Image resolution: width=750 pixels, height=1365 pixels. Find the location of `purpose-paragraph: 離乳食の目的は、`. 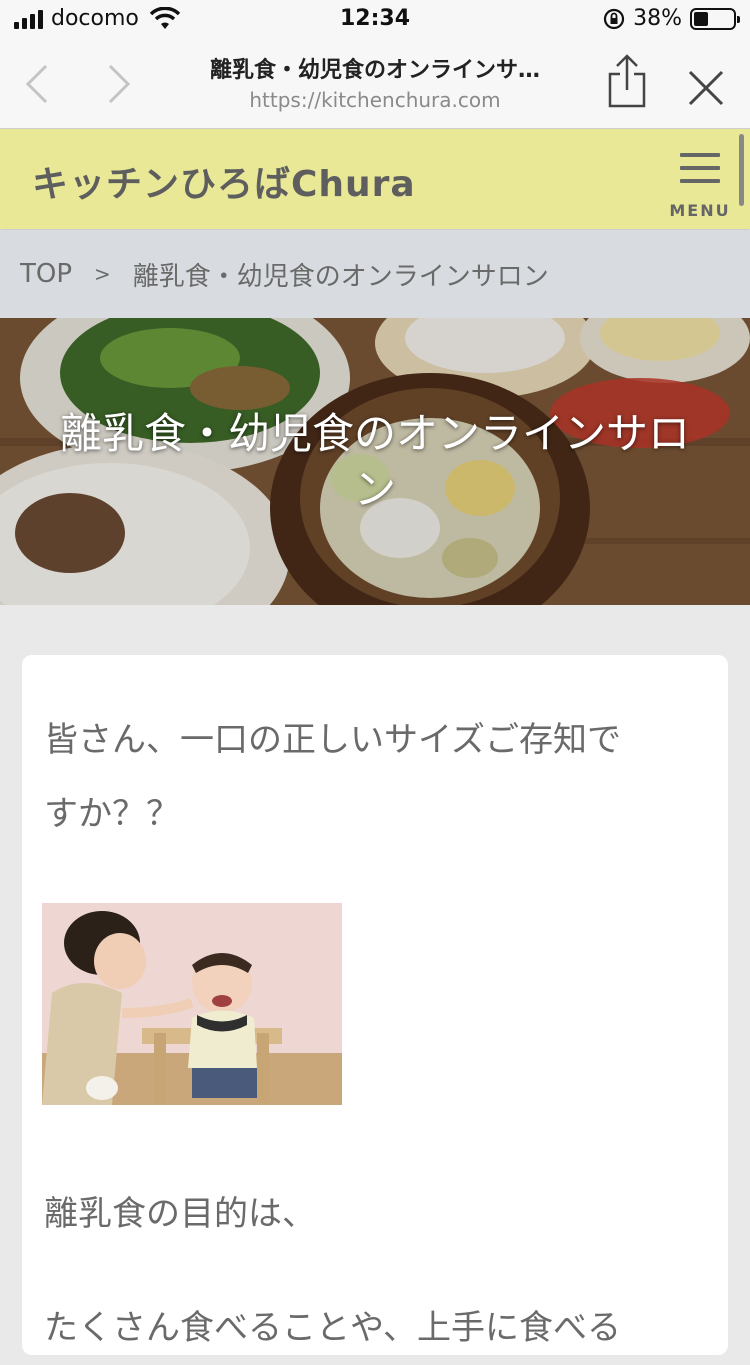

purpose-paragraph: 離乳食の目的は、 is located at coordinates (180, 1214).